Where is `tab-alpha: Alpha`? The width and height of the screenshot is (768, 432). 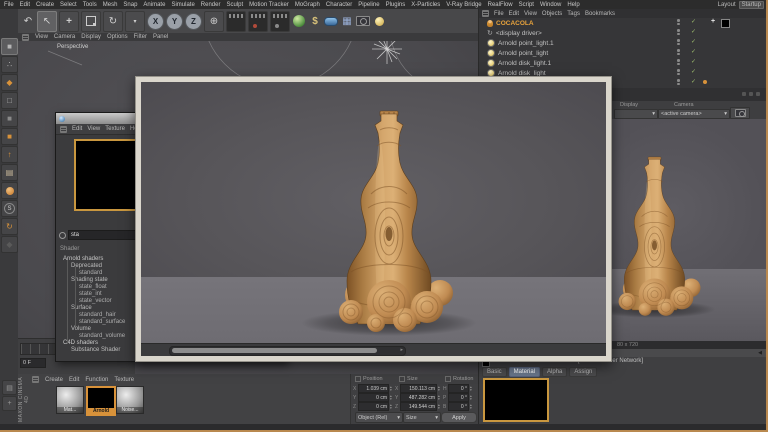 tab-alpha: Alpha is located at coordinates (555, 372).